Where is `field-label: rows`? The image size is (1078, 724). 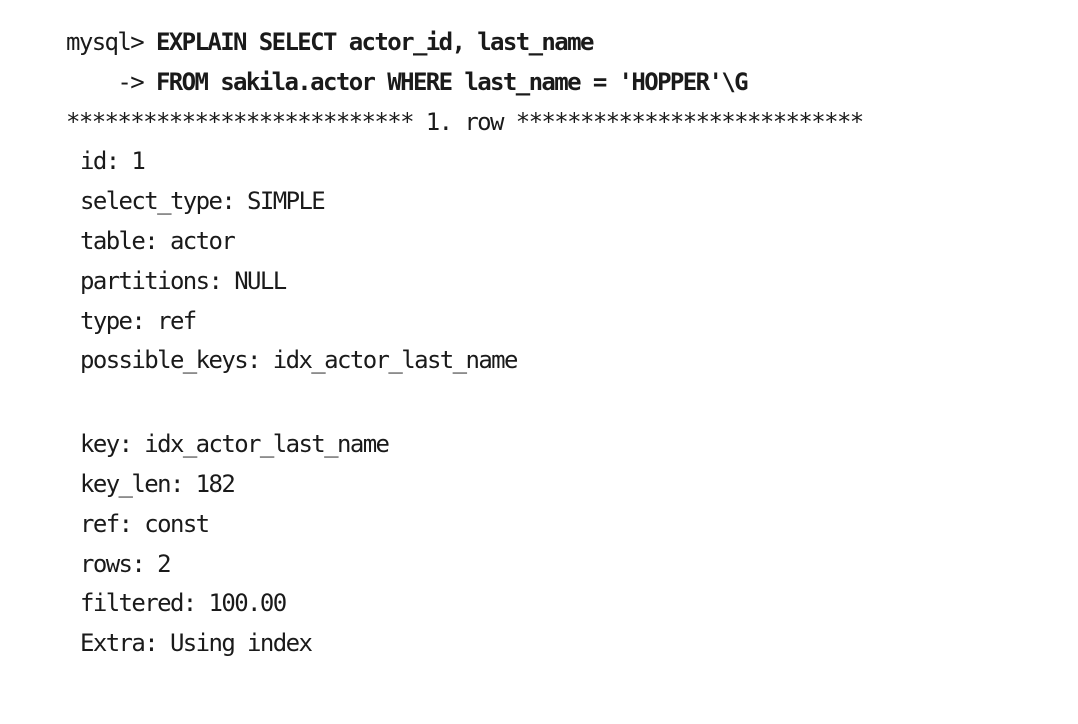 field-label: rows is located at coordinates (106, 564).